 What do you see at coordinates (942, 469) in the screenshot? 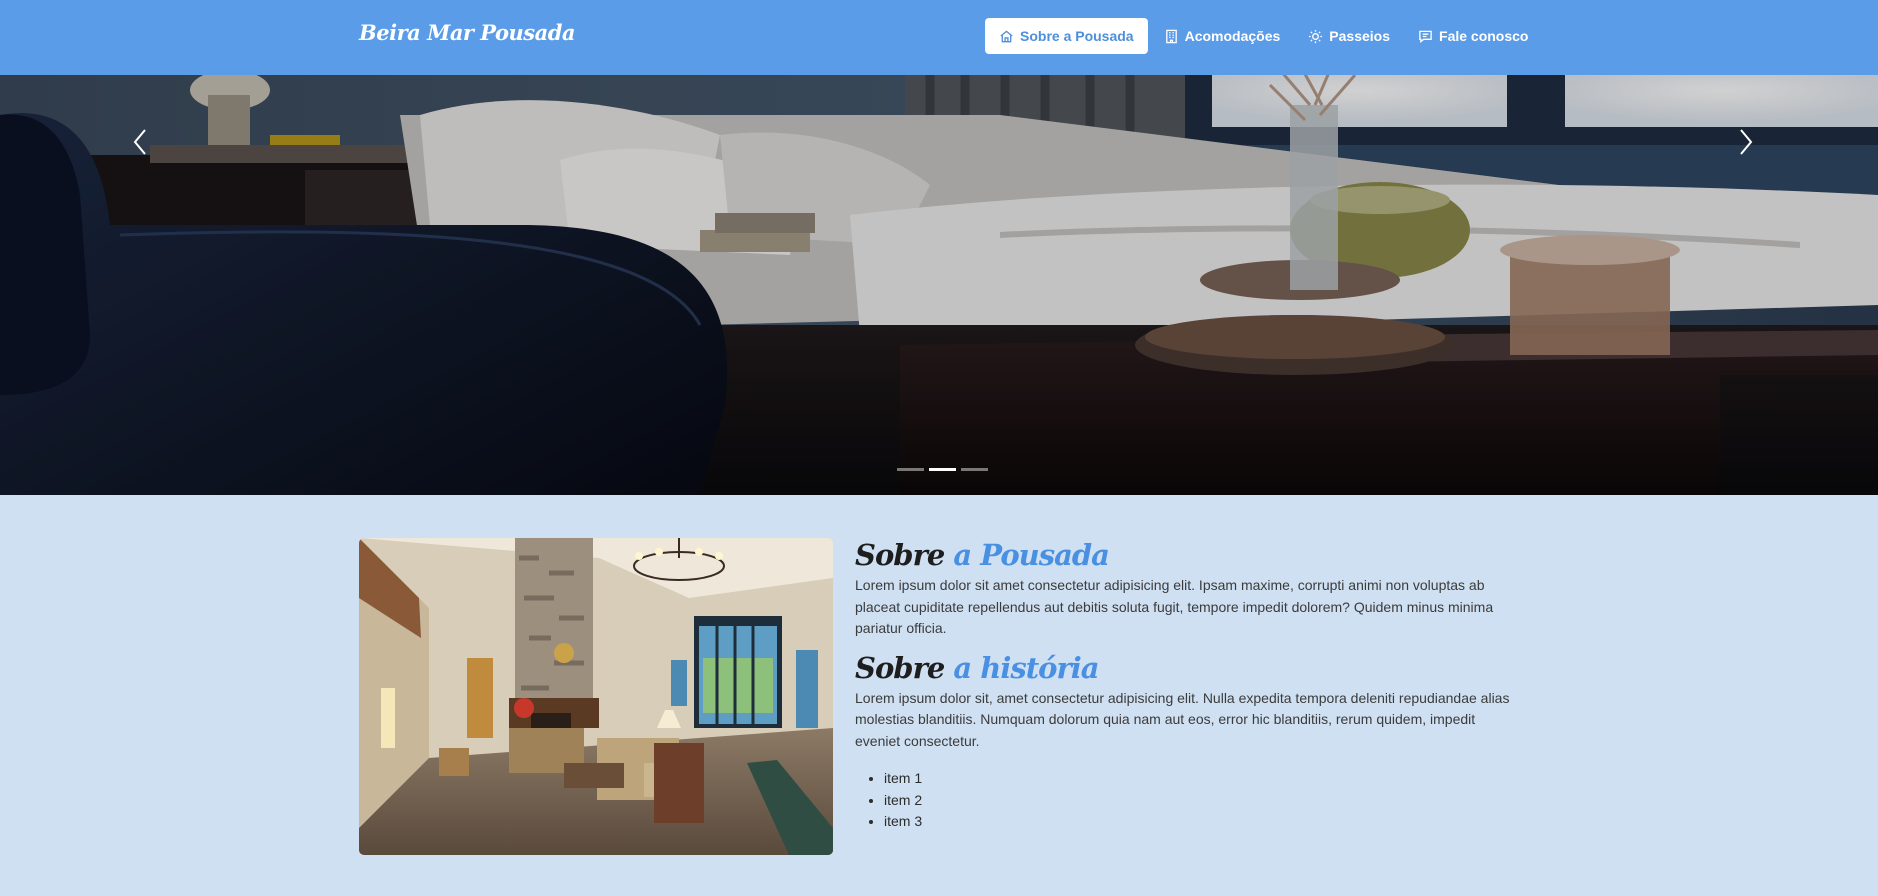
I see `carousel-indicator-active` at bounding box center [942, 469].